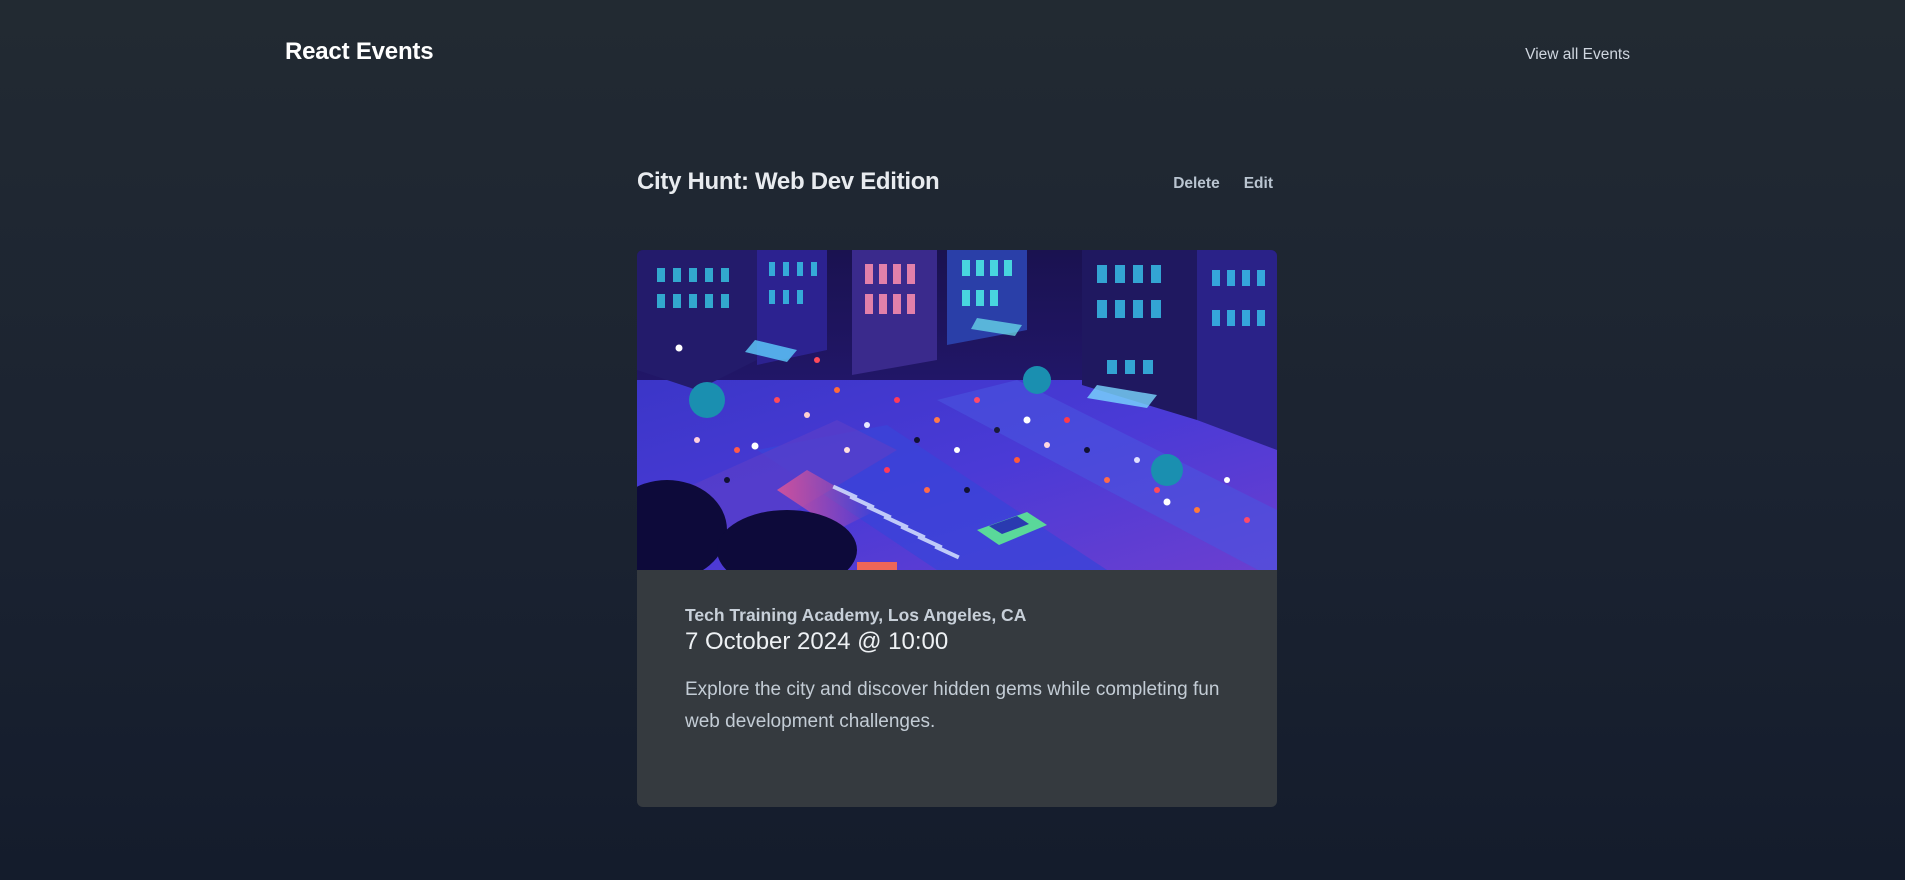 This screenshot has height=880, width=1905. I want to click on event-header: City Hunt: Web Dev Edition Delete Edit, so click(957, 185).